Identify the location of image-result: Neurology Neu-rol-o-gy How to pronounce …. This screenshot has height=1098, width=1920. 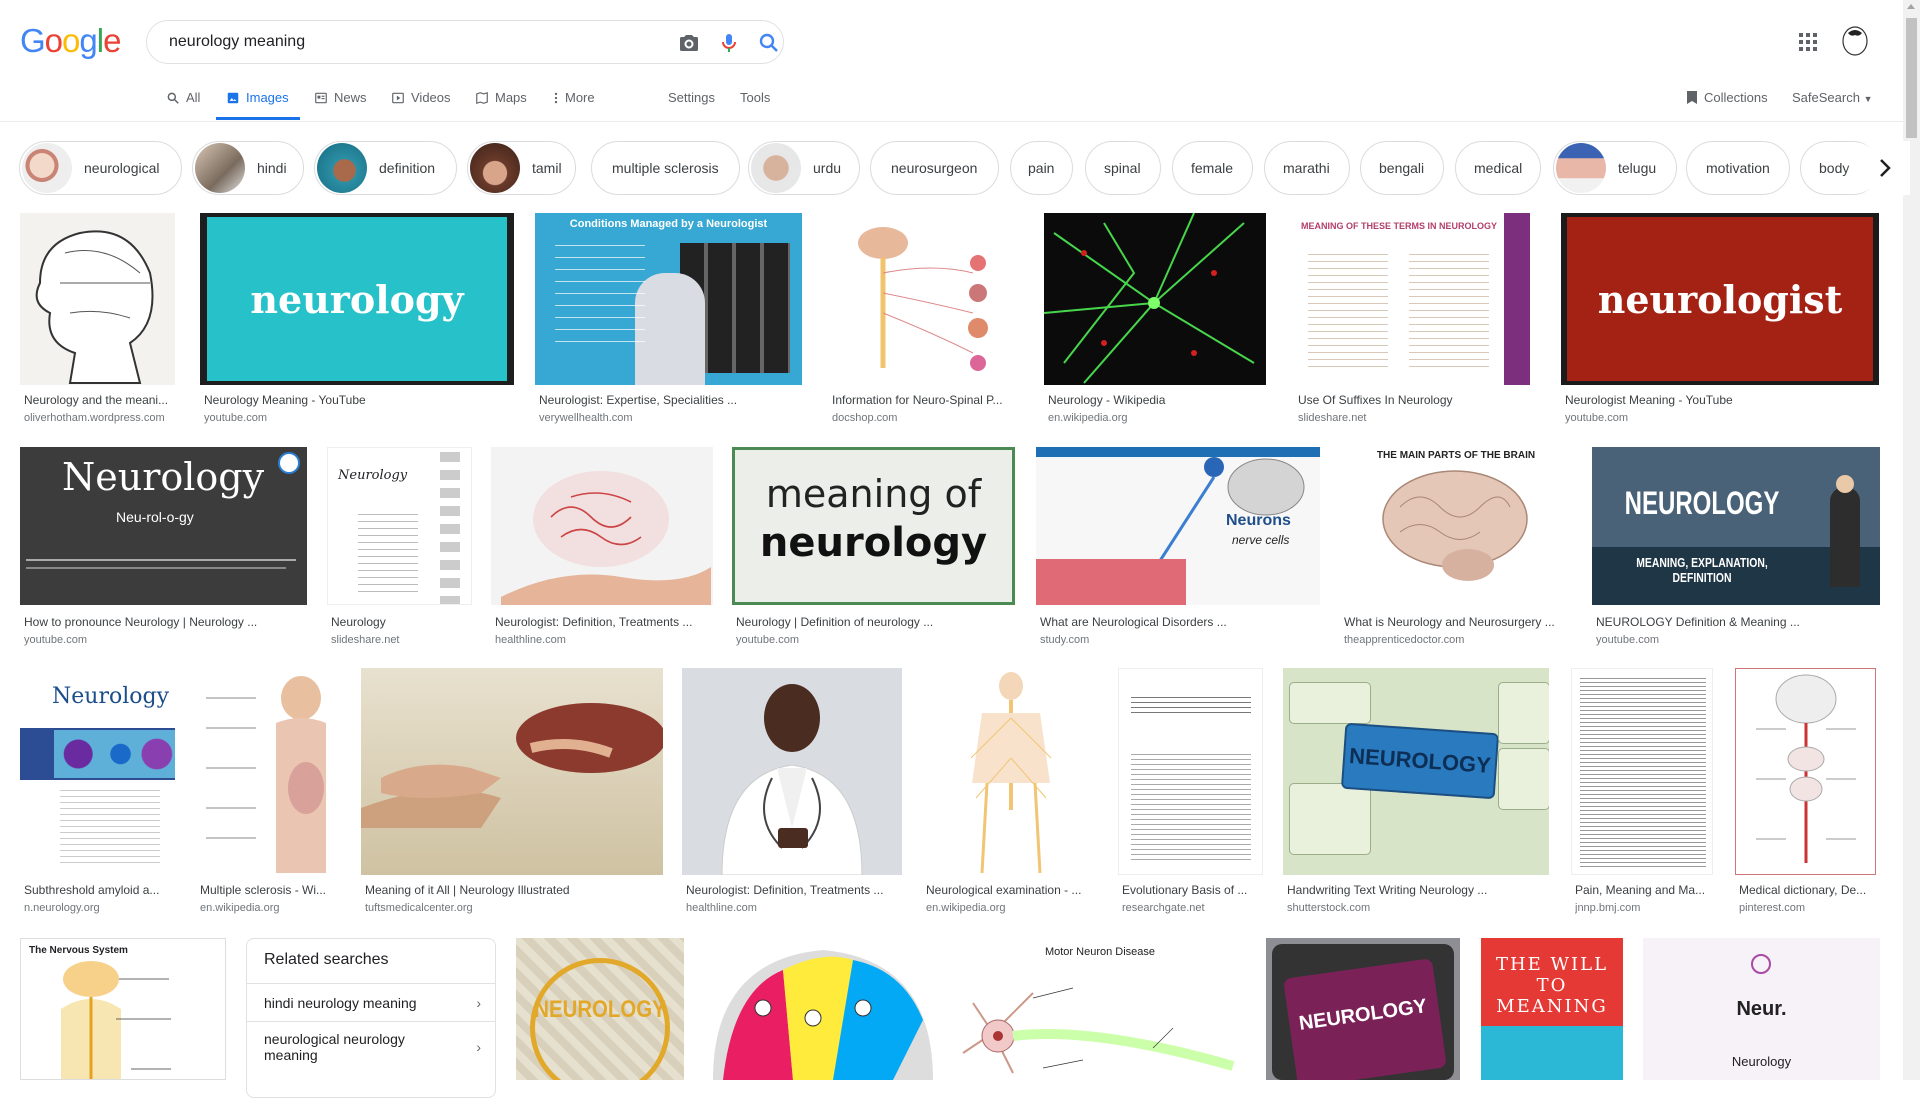
(165, 549).